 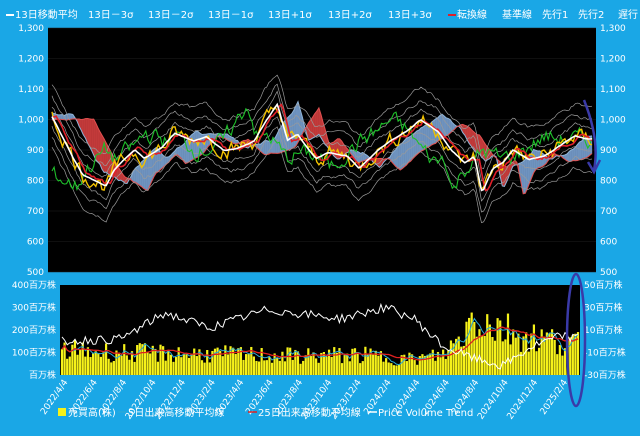 I want to click on volume-y-tick-label: 400百万株, so click(x=34, y=285).